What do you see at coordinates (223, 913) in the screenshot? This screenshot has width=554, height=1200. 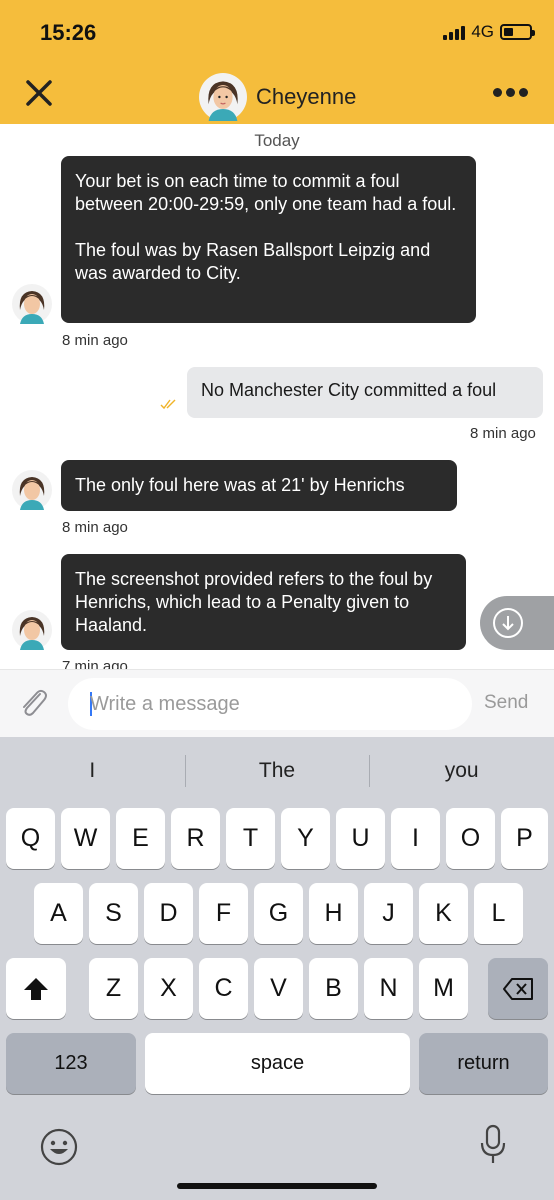 I see `key-f: F` at bounding box center [223, 913].